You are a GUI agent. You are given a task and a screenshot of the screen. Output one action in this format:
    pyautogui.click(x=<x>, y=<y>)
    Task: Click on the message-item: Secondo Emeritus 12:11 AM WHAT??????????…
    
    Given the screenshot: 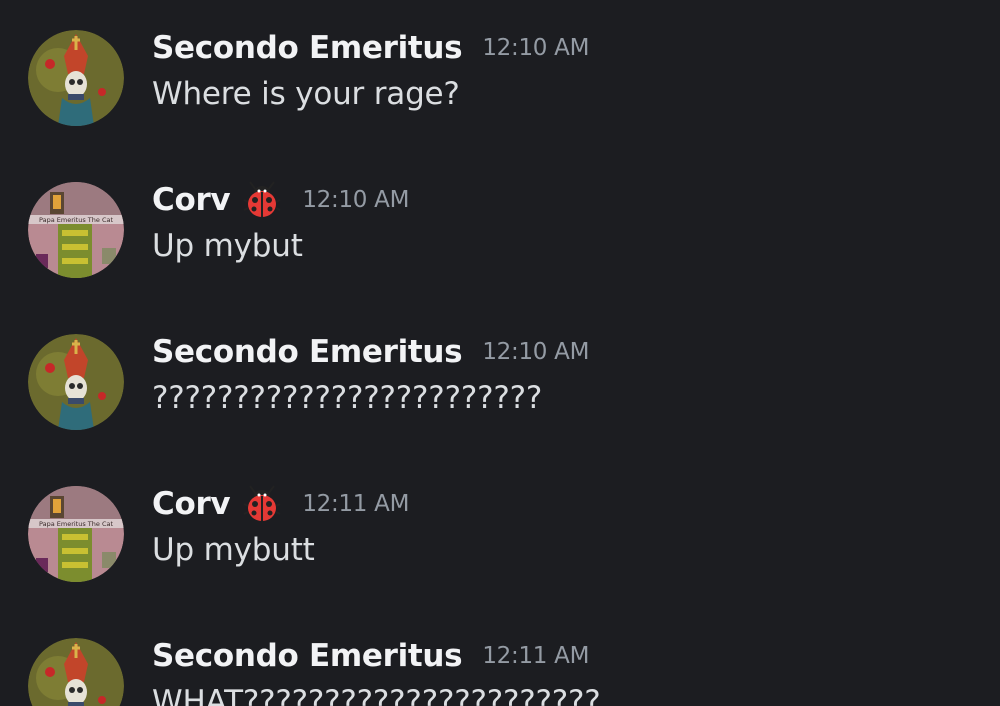 What is the action you would take?
    pyautogui.click(x=500, y=657)
    